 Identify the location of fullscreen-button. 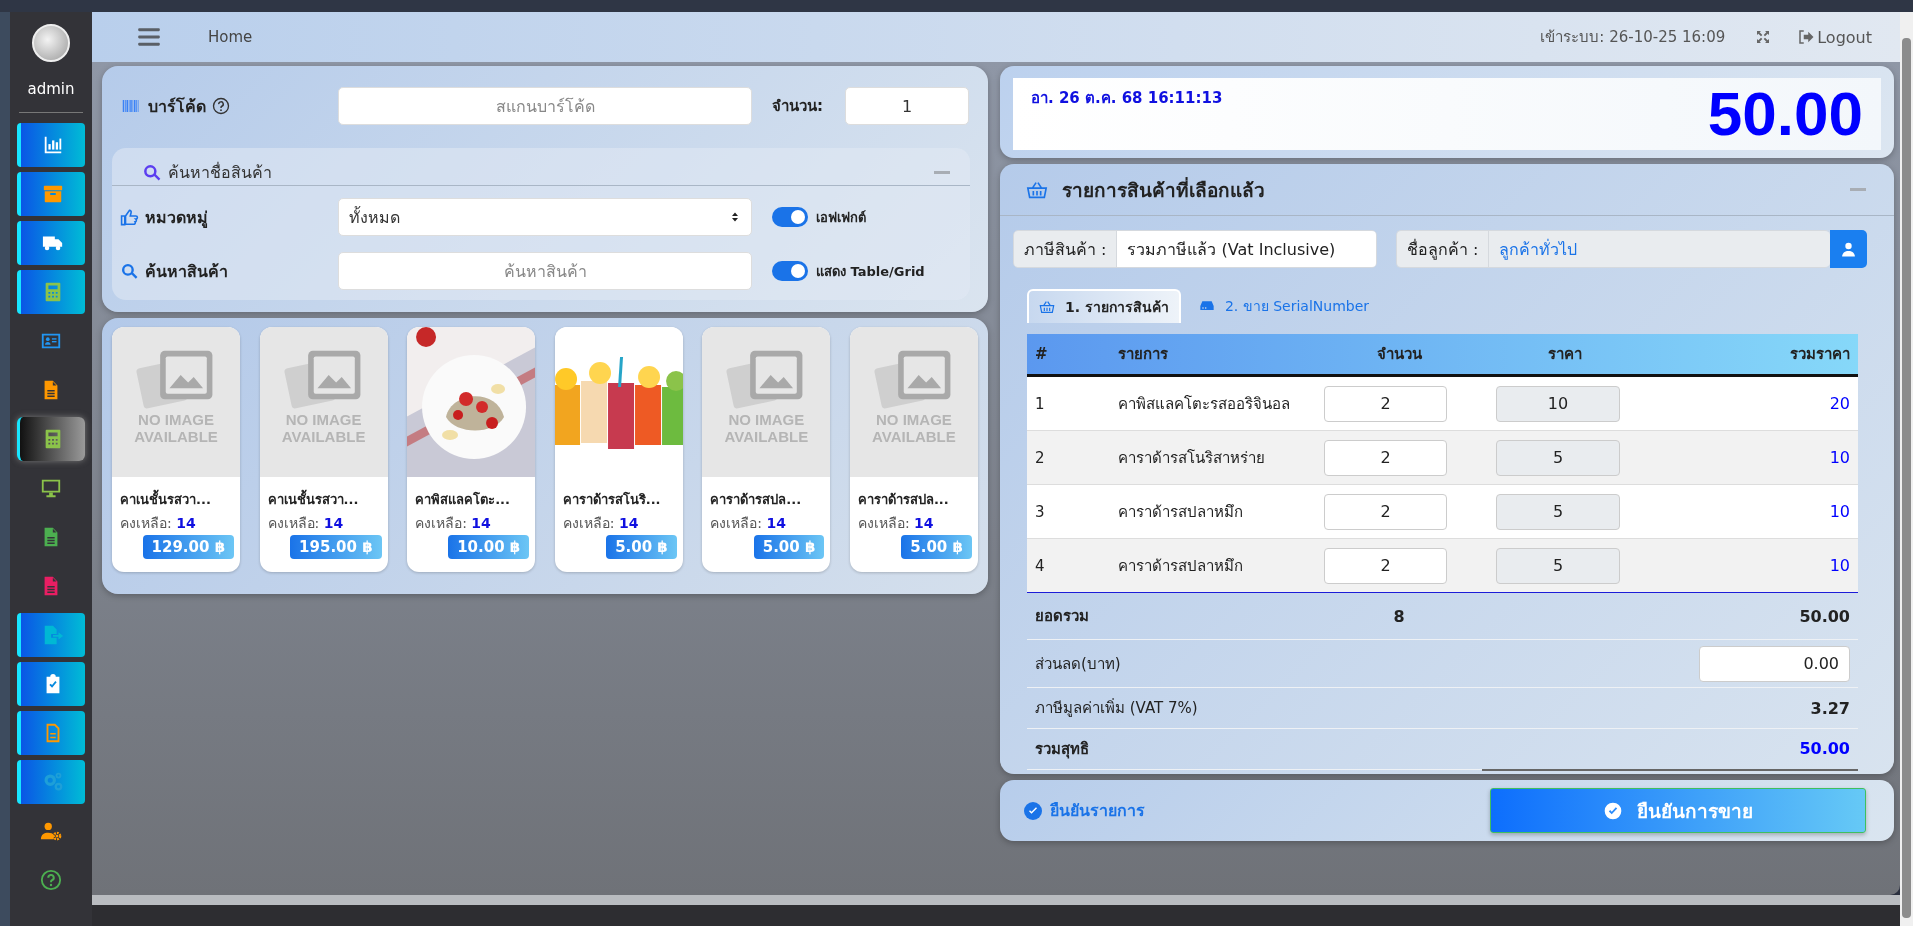
(1763, 37).